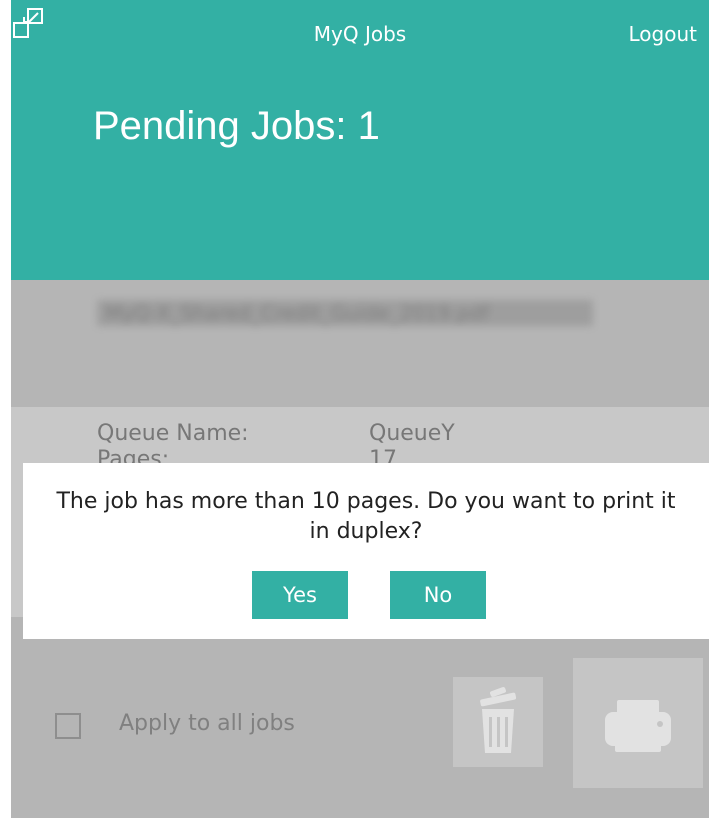 The image size is (709, 818). What do you see at coordinates (297, 313) in the screenshot?
I see `job-name-text: MyQ-X_Shared_Credit_Guide_2019.pdf` at bounding box center [297, 313].